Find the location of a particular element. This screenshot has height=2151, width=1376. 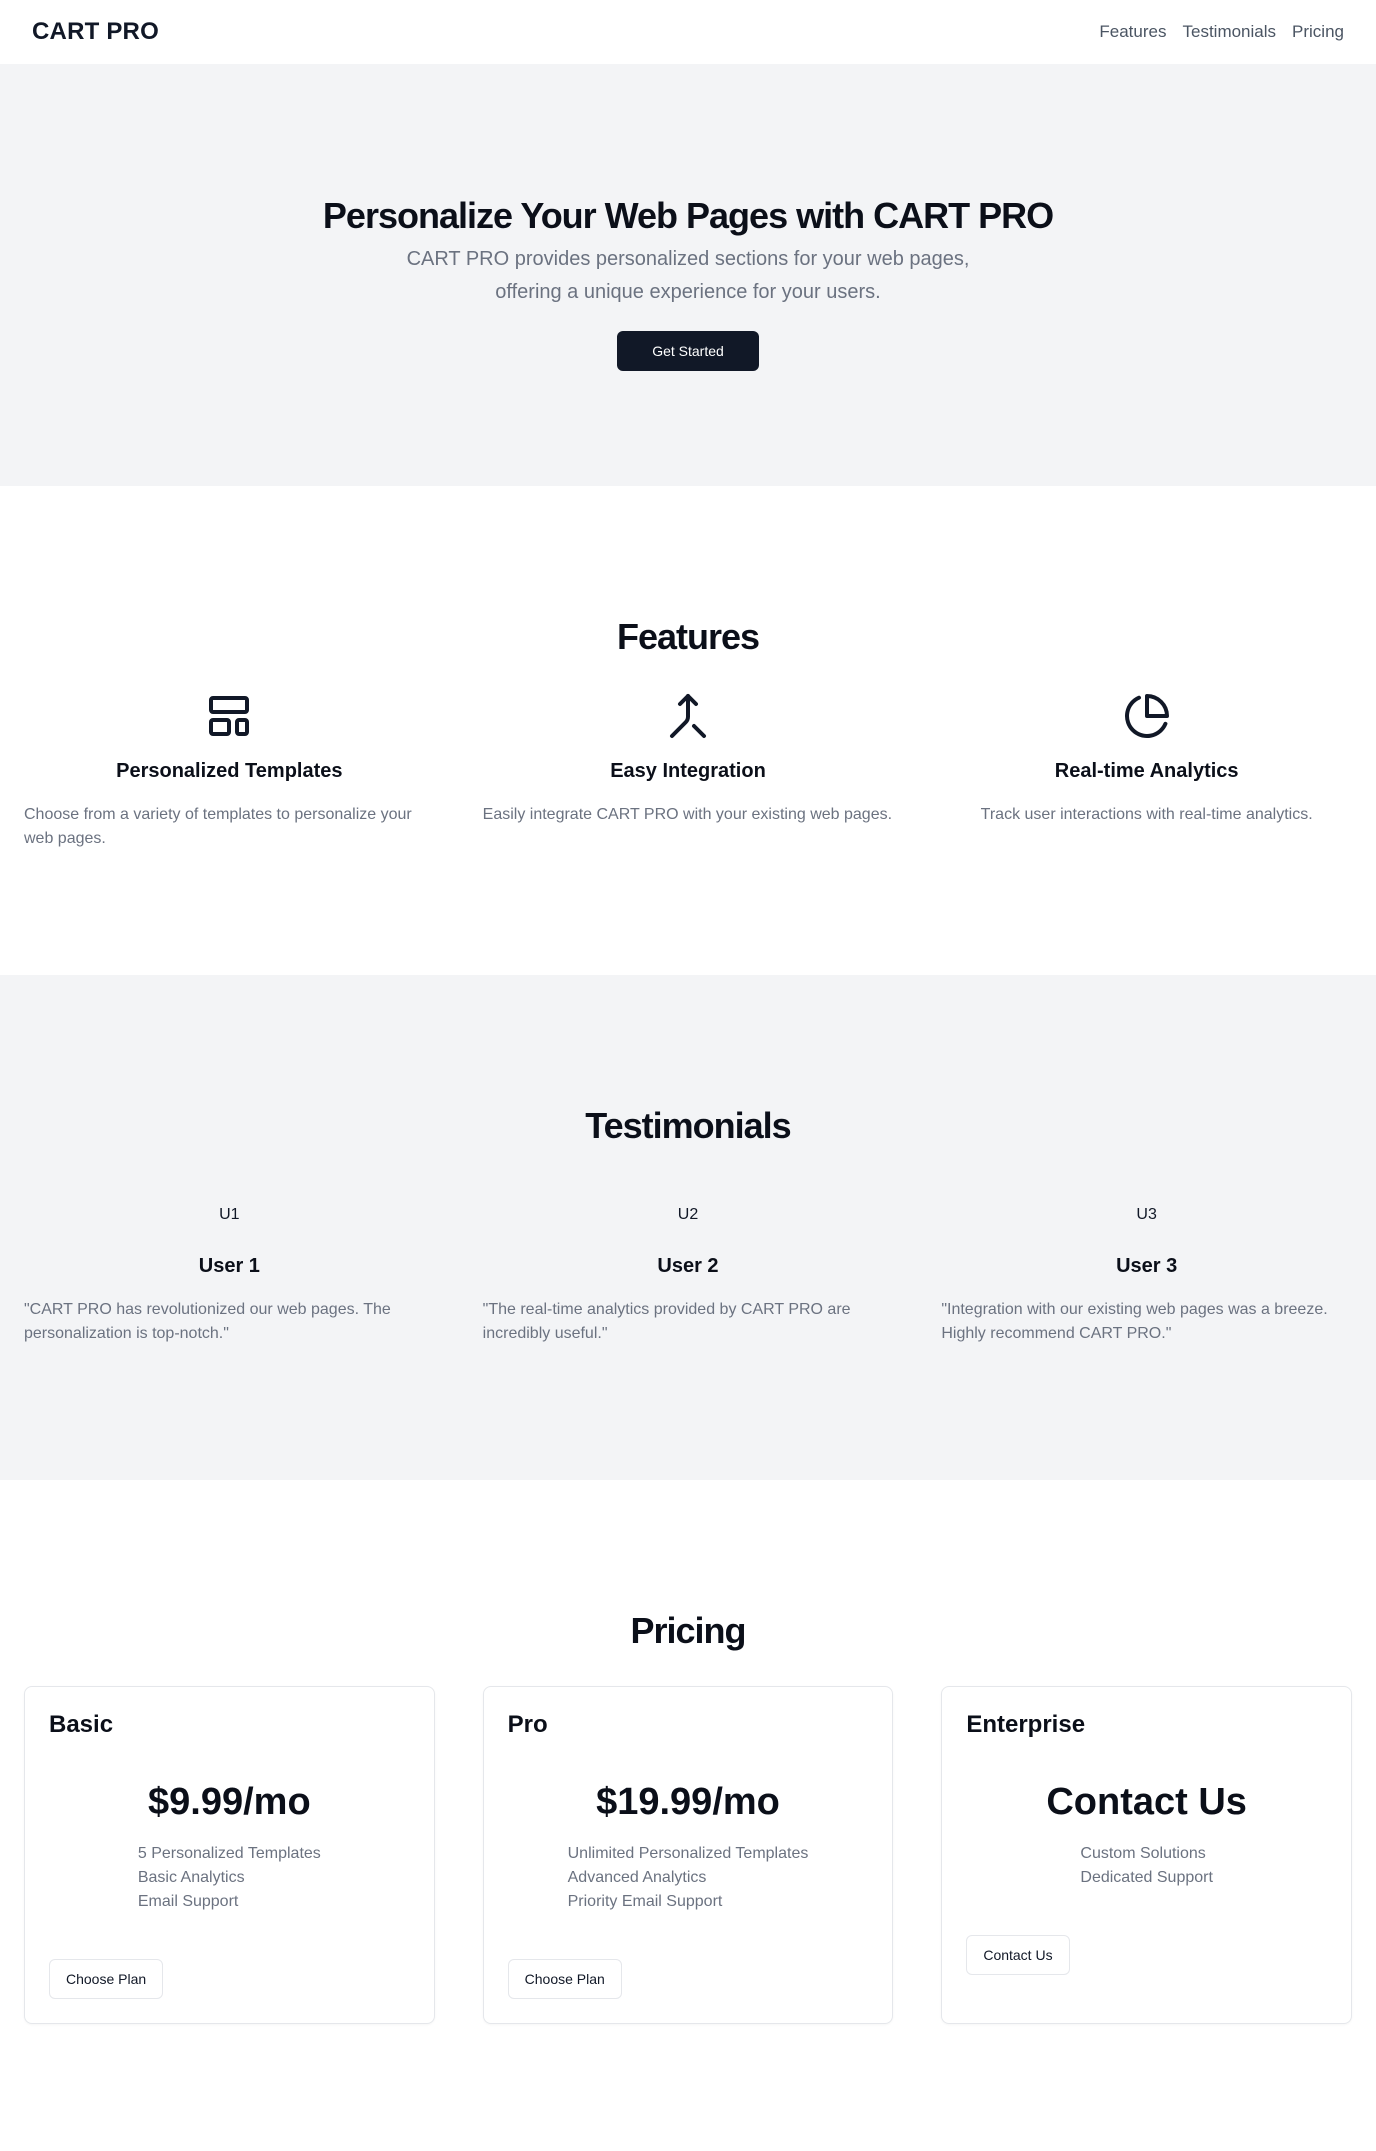

pie-chart-icon is located at coordinates (1146, 716).